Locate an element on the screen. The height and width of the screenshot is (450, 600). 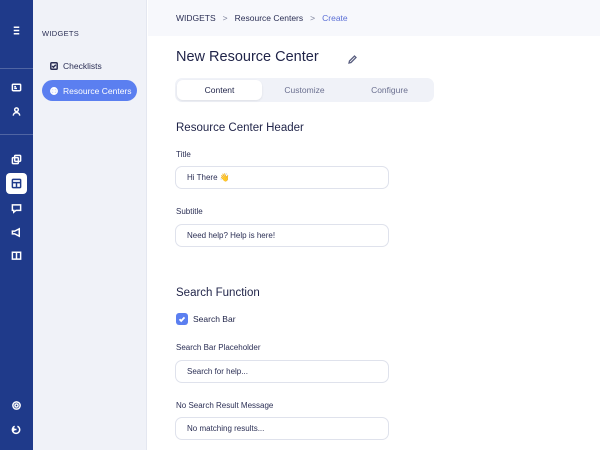
sidebar-item-label: Checklists is located at coordinates (82, 65).